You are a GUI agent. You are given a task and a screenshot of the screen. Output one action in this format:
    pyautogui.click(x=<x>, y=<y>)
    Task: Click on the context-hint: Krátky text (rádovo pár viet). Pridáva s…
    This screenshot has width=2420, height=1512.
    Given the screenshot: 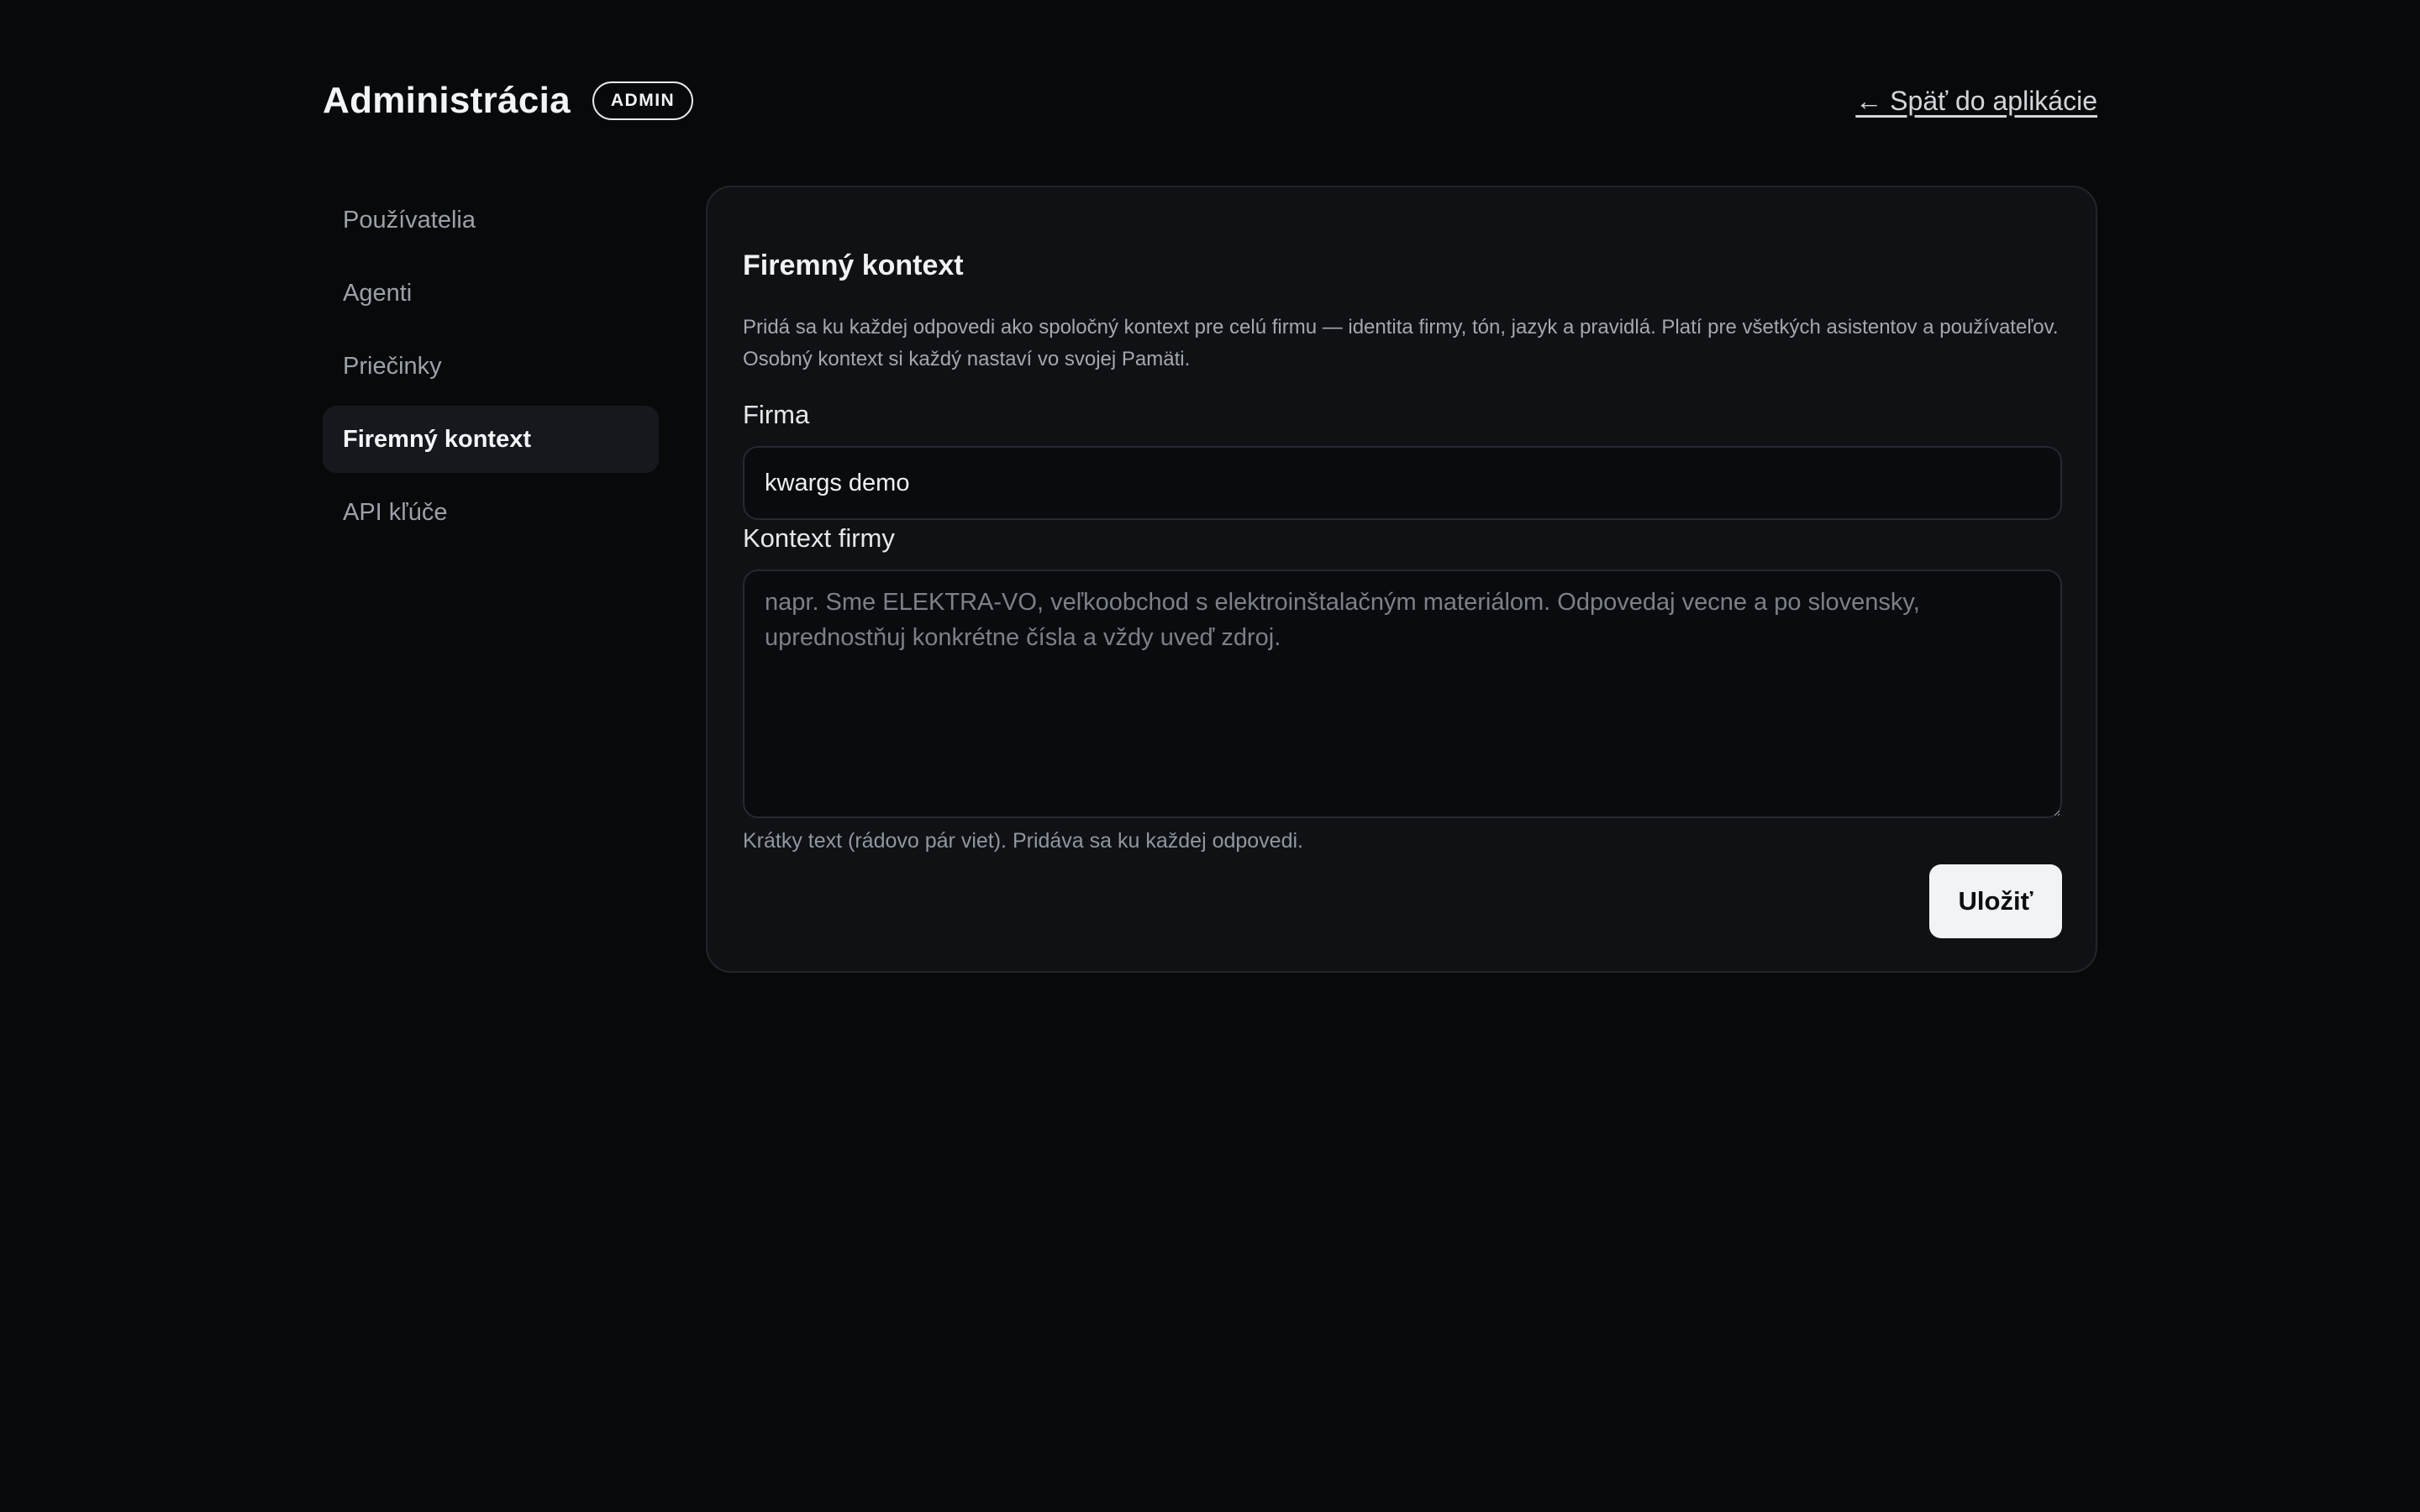 What is the action you would take?
    pyautogui.click(x=1023, y=841)
    